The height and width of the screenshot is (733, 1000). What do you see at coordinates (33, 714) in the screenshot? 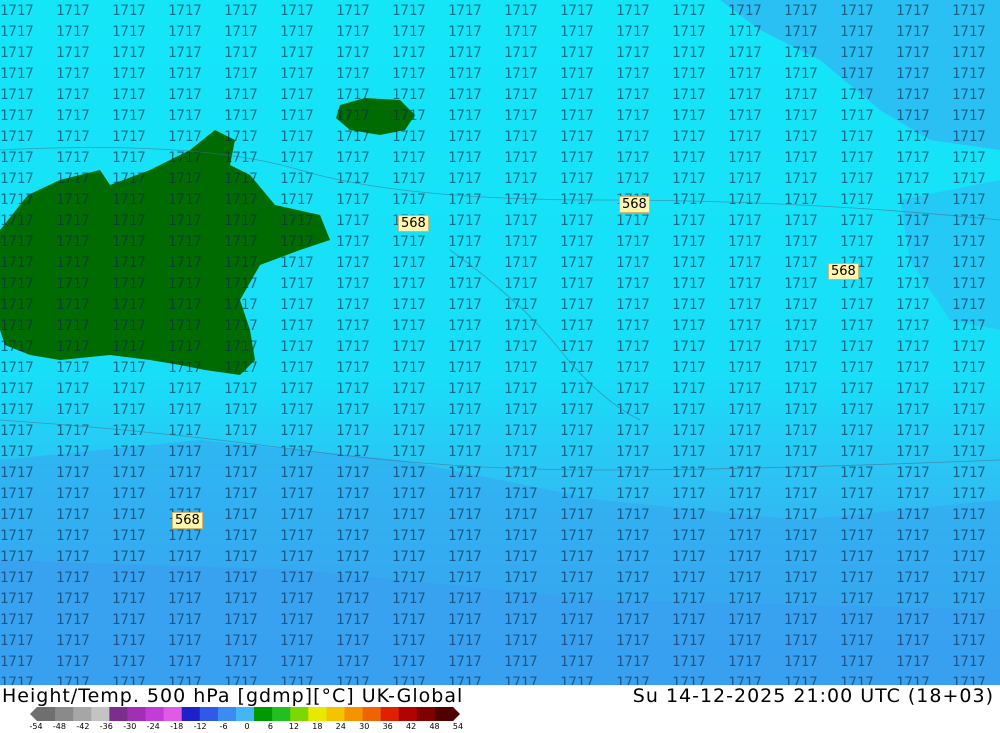
I see `scale-arrow-left` at bounding box center [33, 714].